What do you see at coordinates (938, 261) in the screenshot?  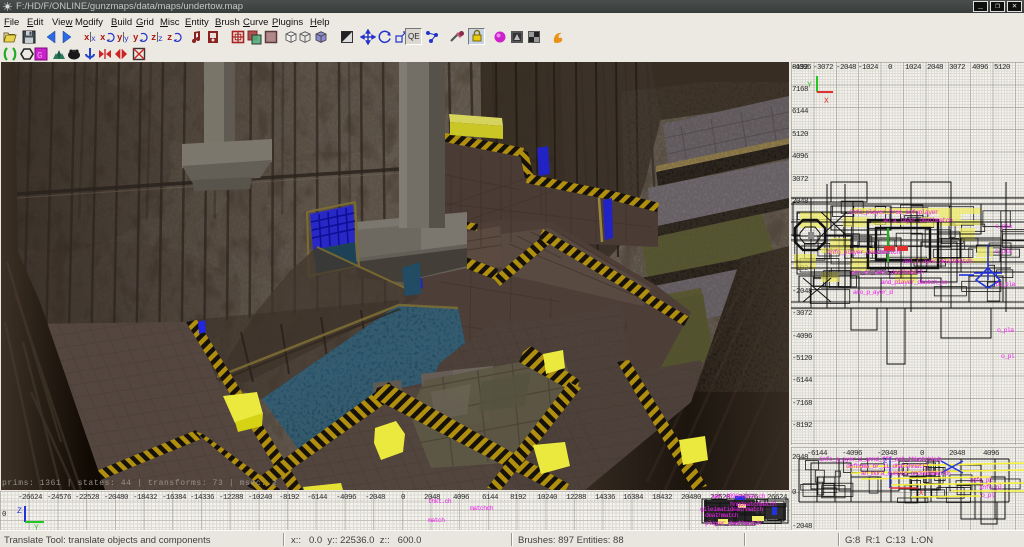 I see `svg-text: ani_r_ayer_deathmatch` at bounding box center [938, 261].